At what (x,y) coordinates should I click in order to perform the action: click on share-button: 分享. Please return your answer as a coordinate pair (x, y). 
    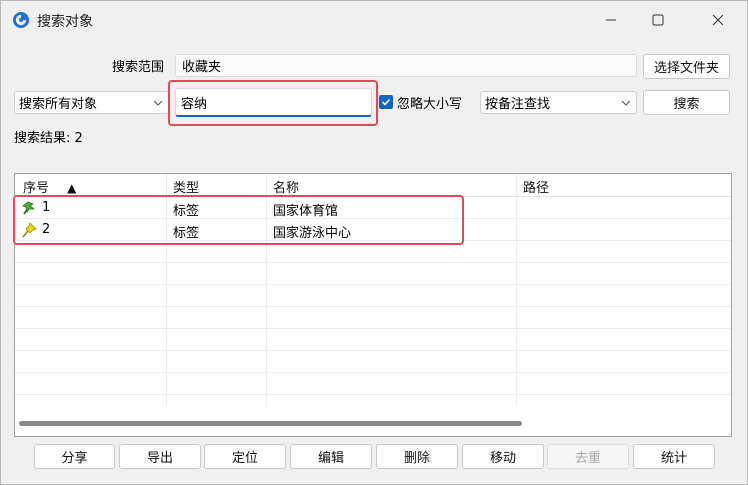
    Looking at the image, I should click on (74, 456).